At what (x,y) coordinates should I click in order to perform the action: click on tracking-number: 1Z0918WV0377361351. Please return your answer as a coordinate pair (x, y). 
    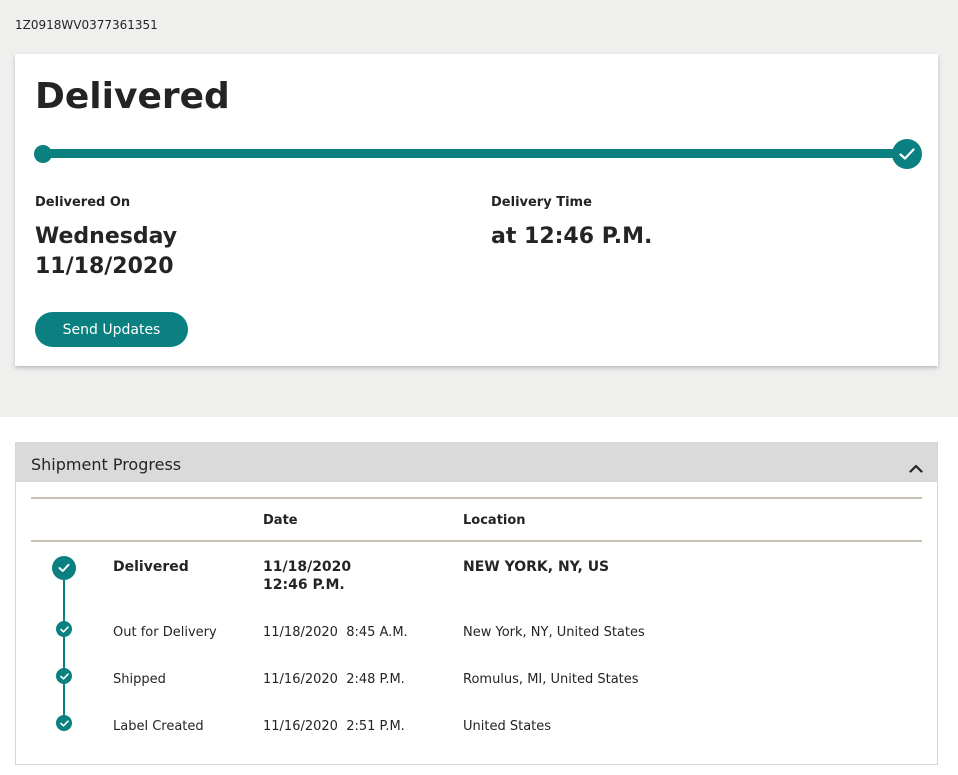
    Looking at the image, I should click on (86, 25).